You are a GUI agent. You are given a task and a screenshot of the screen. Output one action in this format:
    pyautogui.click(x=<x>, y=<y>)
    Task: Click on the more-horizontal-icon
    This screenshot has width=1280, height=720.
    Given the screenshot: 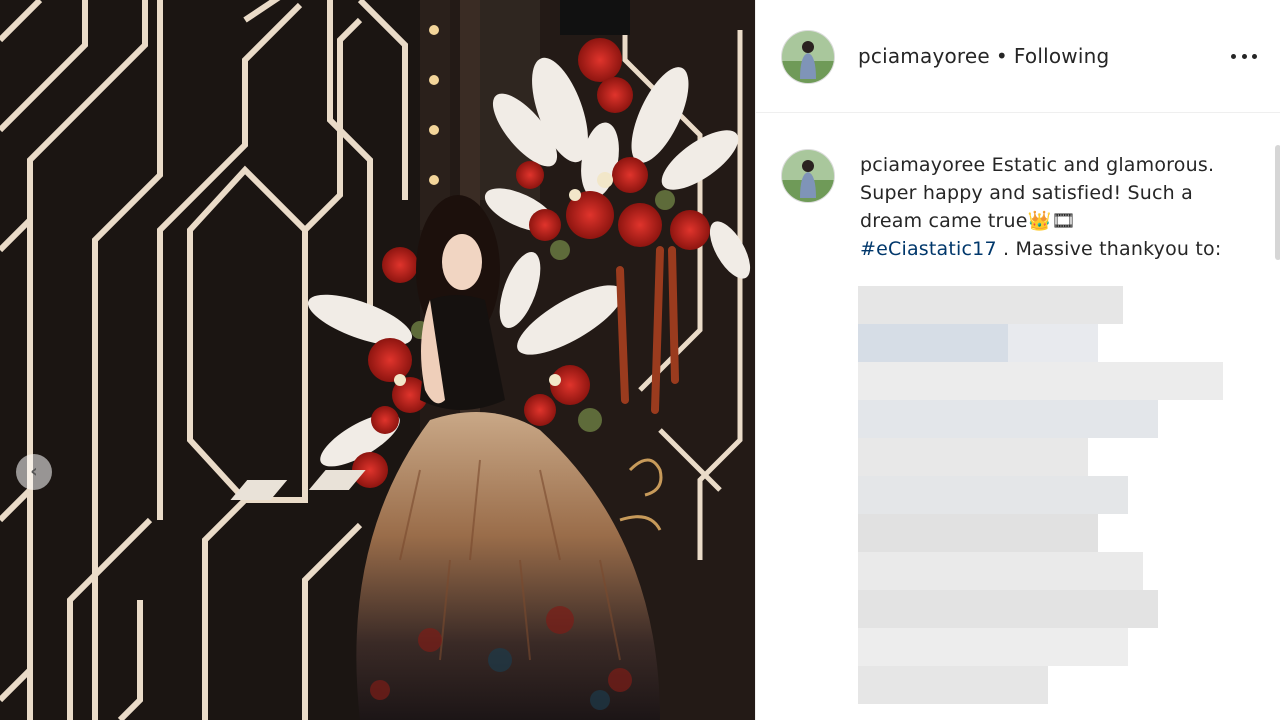 What is the action you would take?
    pyautogui.click(x=1244, y=56)
    